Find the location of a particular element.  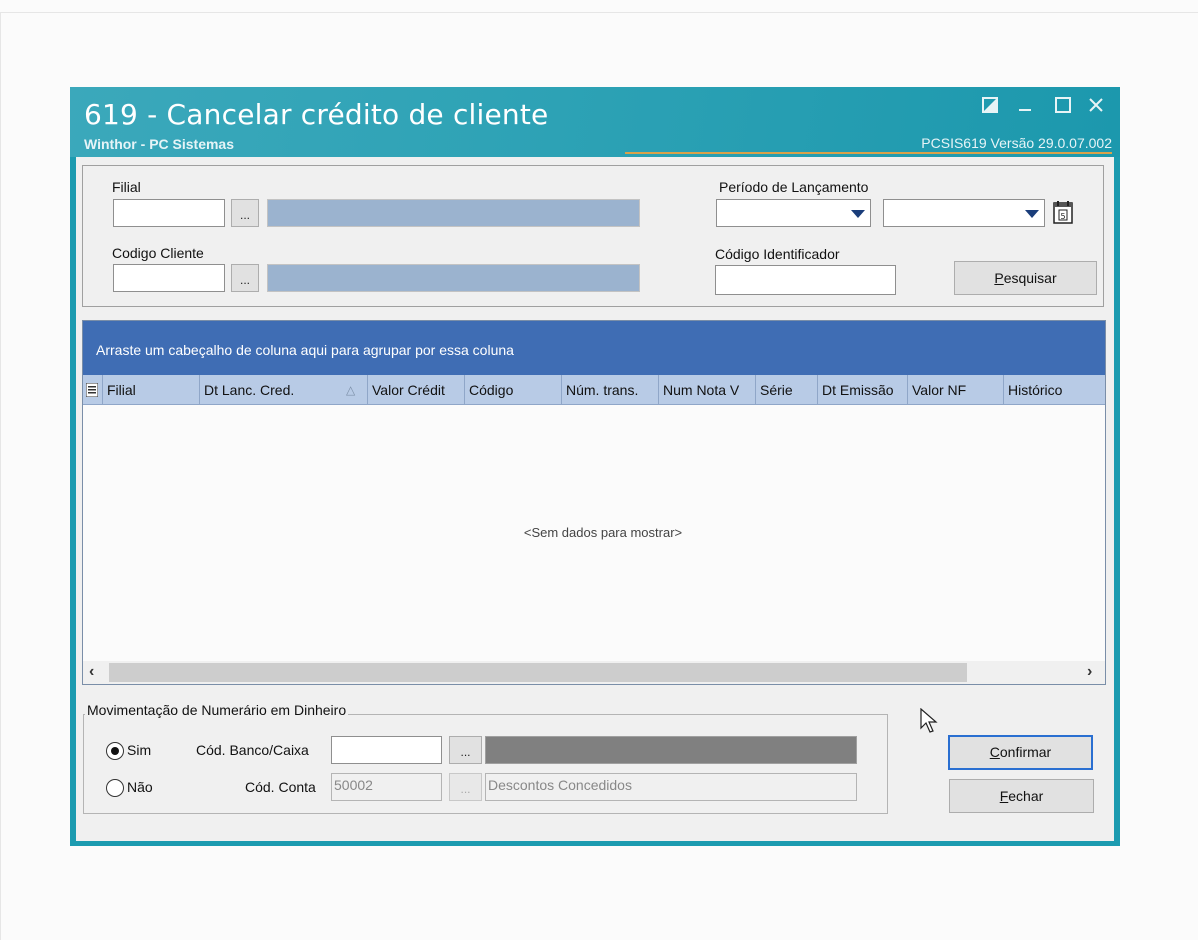

periodo-label: Período de Lançamento is located at coordinates (794, 187).